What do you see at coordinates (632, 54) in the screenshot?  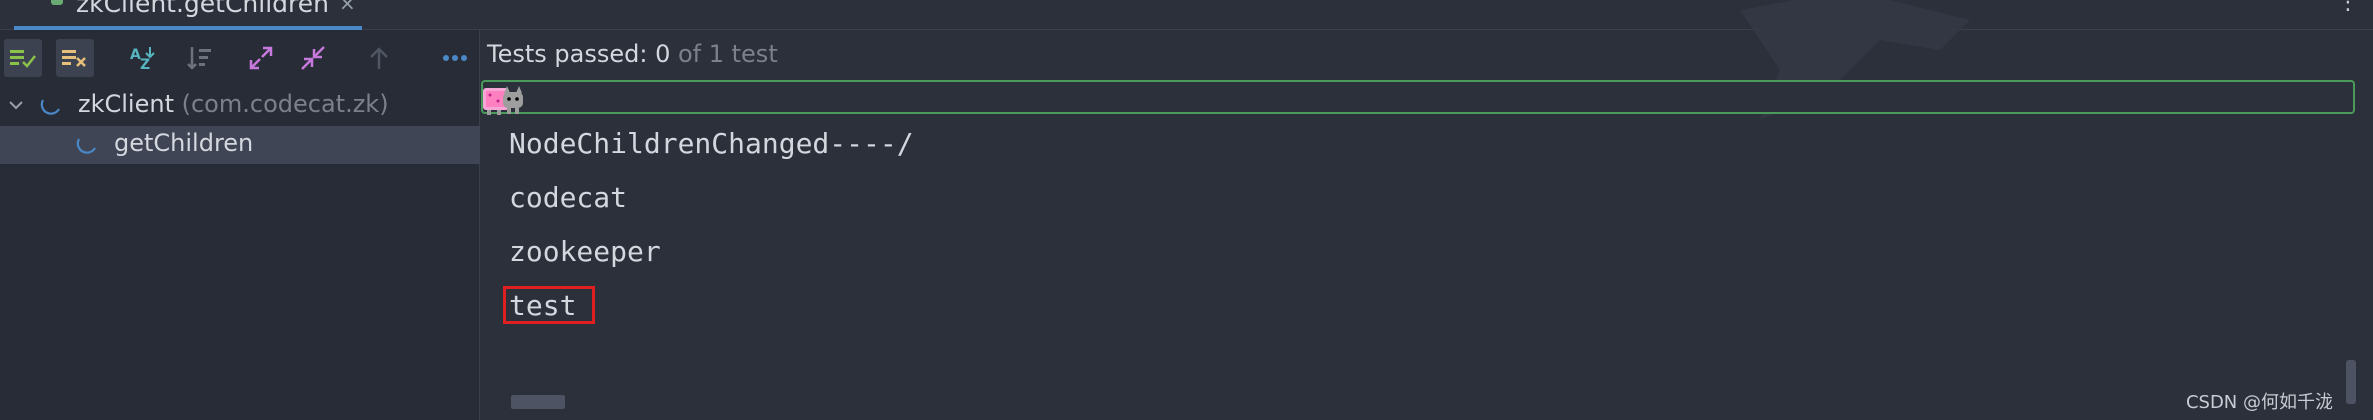 I see `tests-passed-status: Tests passed: 0 of 1 test` at bounding box center [632, 54].